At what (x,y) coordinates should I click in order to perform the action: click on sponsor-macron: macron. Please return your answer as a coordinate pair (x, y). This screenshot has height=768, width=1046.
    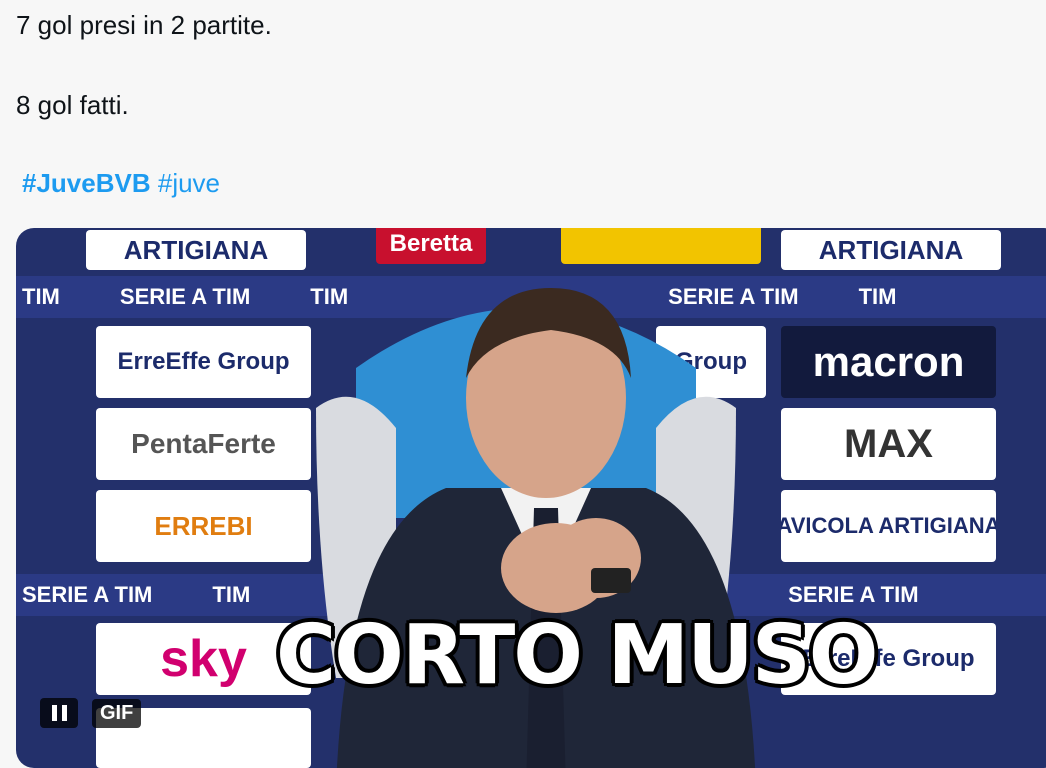
    Looking at the image, I should click on (888, 362).